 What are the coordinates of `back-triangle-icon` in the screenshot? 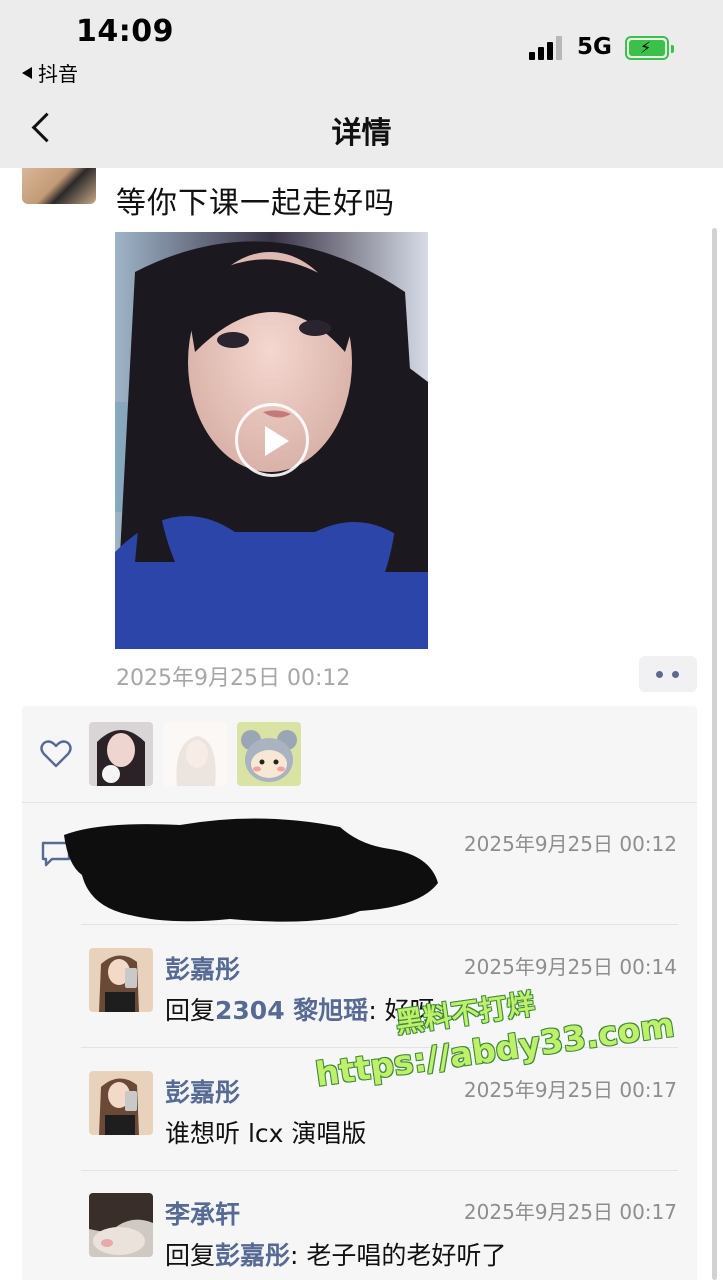 It's located at (27, 72).